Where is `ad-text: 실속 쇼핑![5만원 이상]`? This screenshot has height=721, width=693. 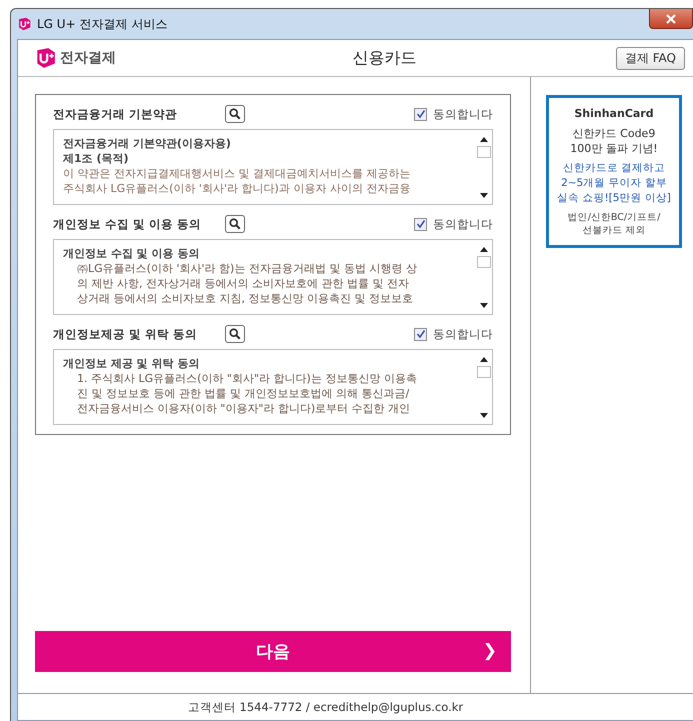 ad-text: 실속 쇼핑![5만원 이상] is located at coordinates (614, 198).